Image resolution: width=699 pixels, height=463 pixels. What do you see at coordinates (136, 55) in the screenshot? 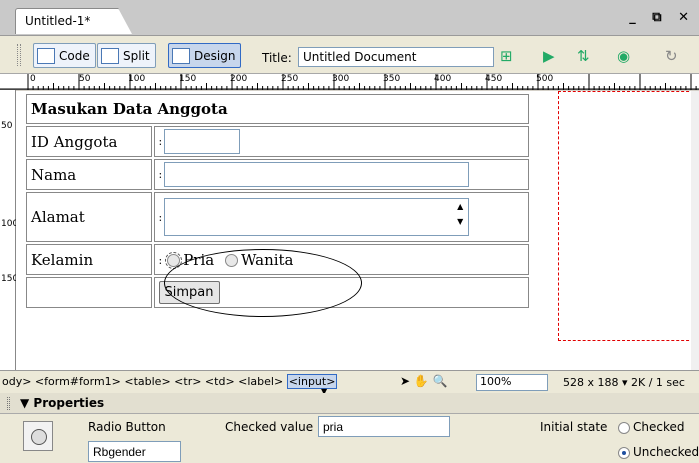
I see `split-view-label: Split` at bounding box center [136, 55].